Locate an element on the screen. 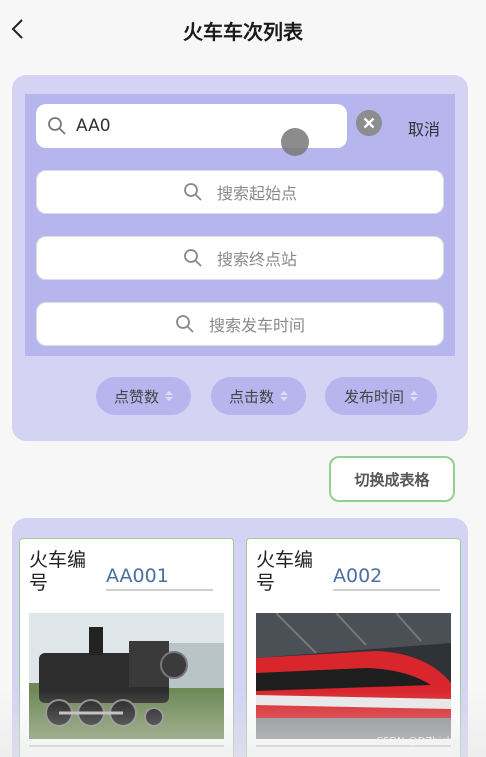 This screenshot has width=486, height=757. sort-publish-time-label: 发布时间 is located at coordinates (373, 396).